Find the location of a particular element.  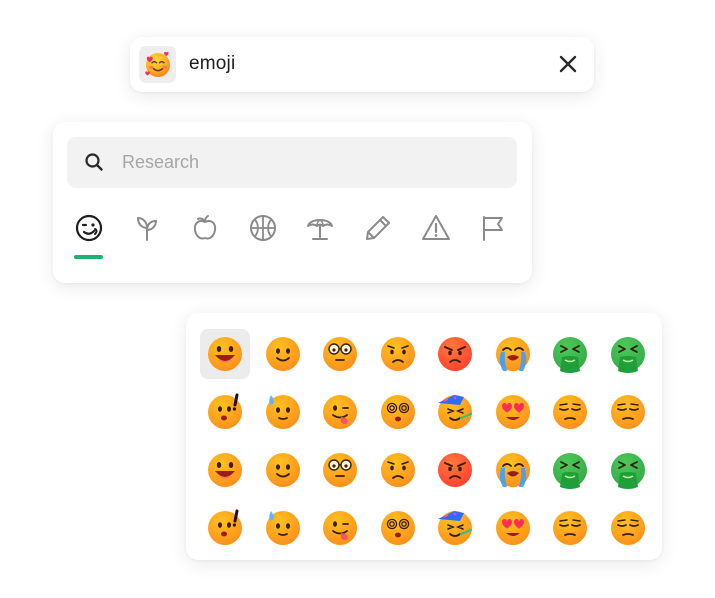

flag-icon is located at coordinates (493, 228).